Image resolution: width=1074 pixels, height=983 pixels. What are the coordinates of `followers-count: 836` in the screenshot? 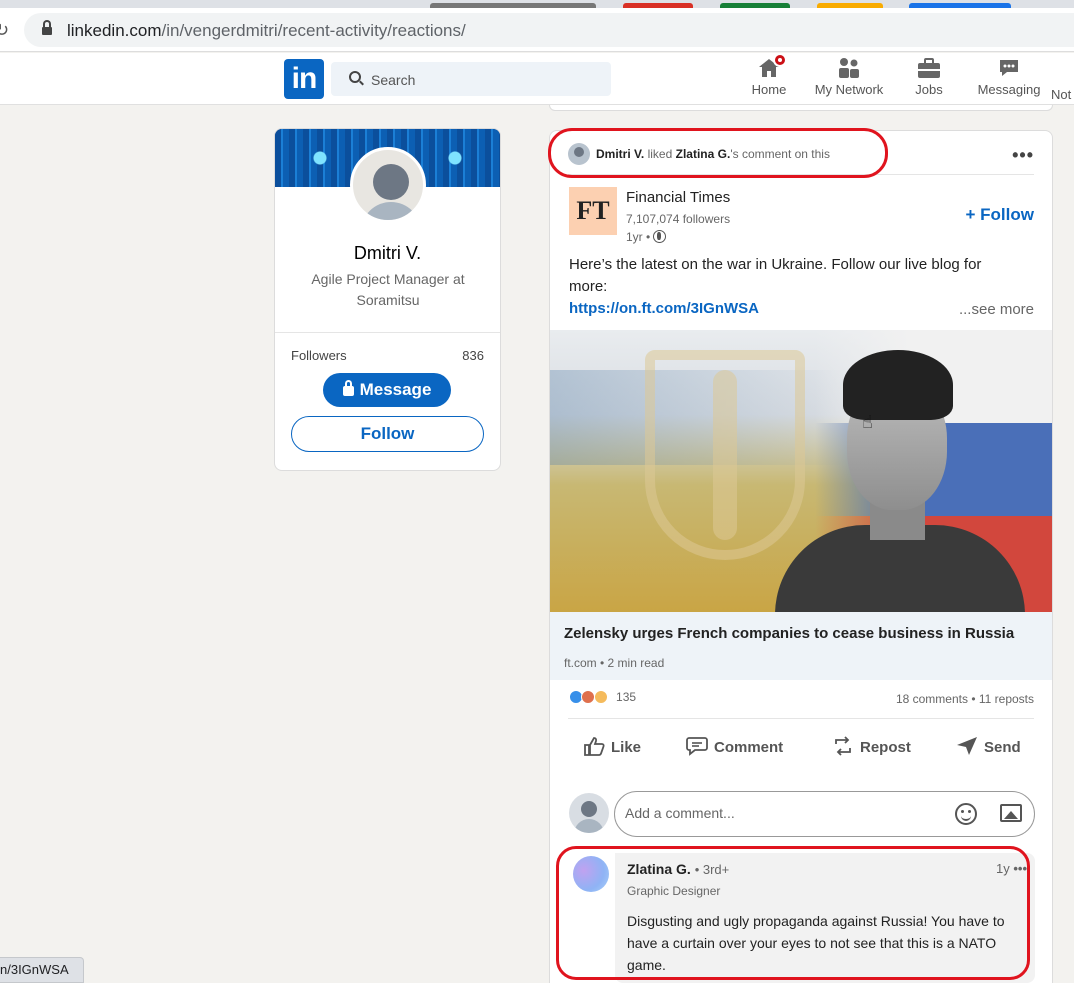 It's located at (473, 355).